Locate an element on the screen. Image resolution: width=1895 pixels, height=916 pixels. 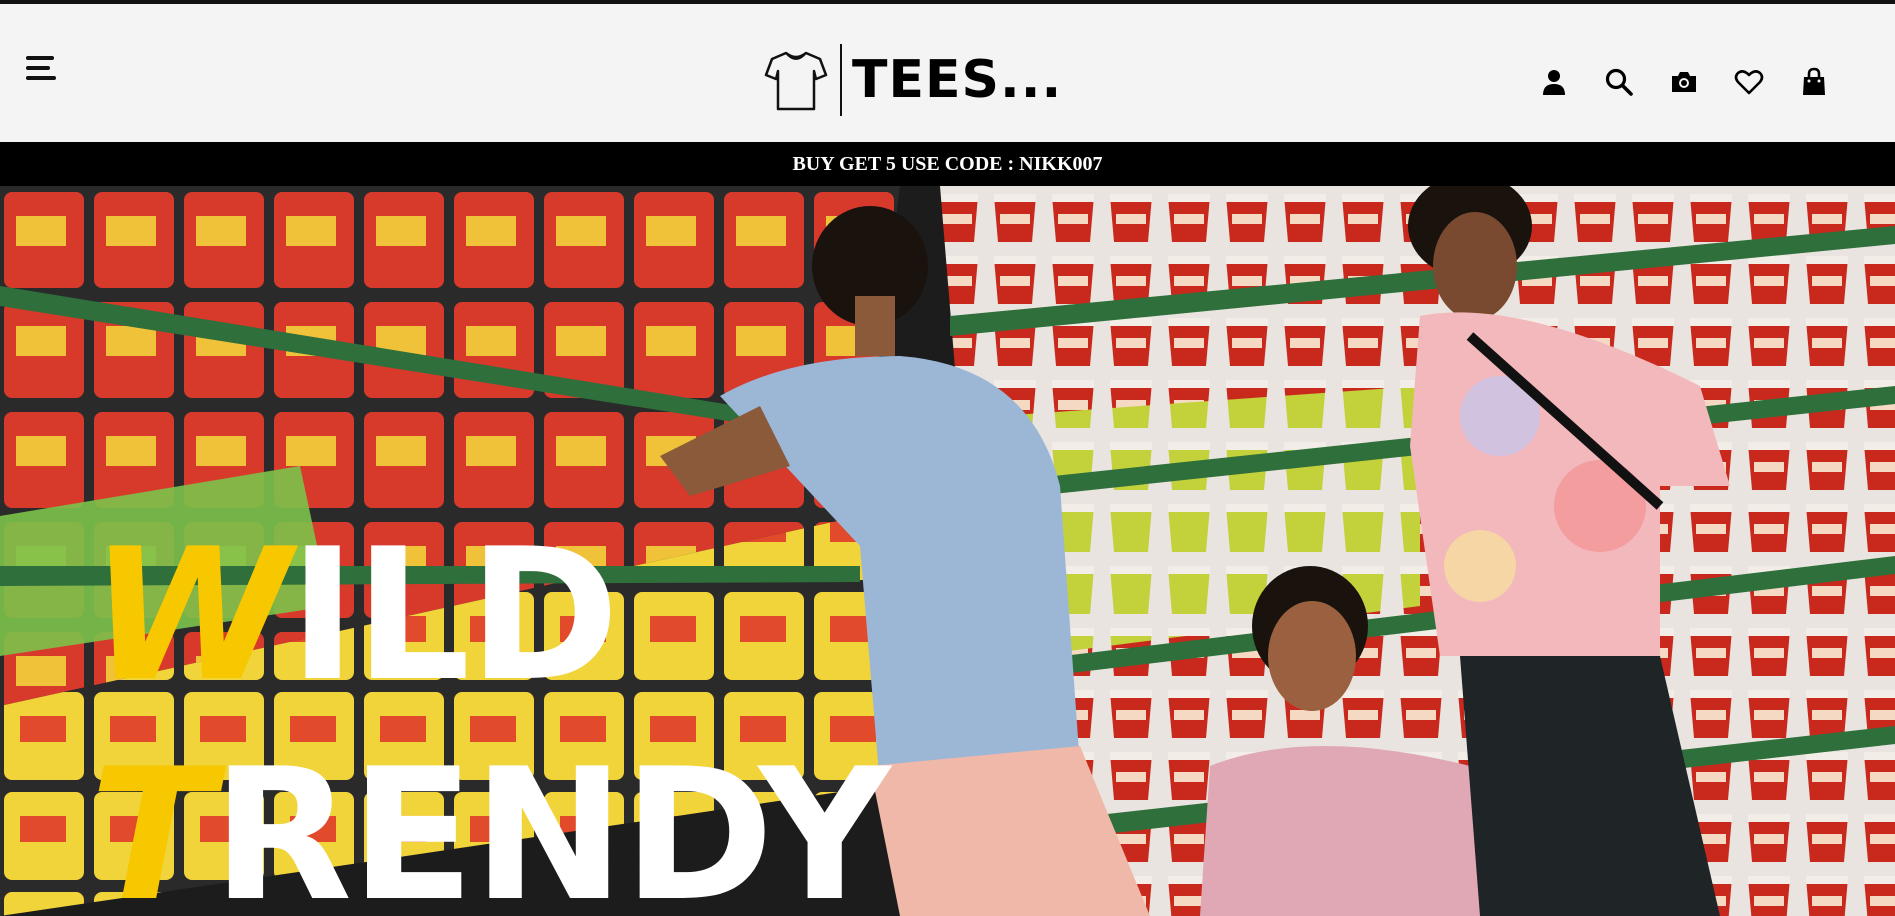
hero-headline-line1: WILD is located at coordinates (355, 615).